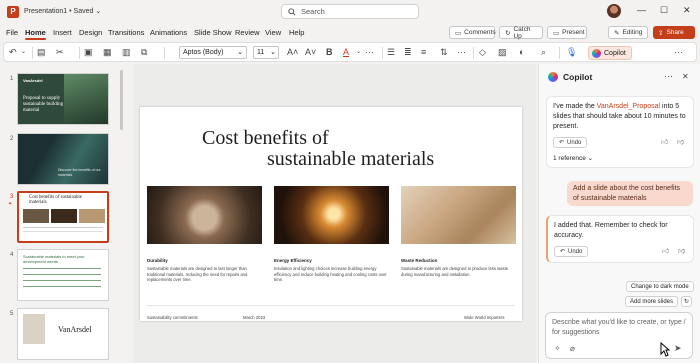 The height and width of the screenshot is (363, 700). What do you see at coordinates (665, 349) in the screenshot?
I see `mouse-cursor-icon` at bounding box center [665, 349].